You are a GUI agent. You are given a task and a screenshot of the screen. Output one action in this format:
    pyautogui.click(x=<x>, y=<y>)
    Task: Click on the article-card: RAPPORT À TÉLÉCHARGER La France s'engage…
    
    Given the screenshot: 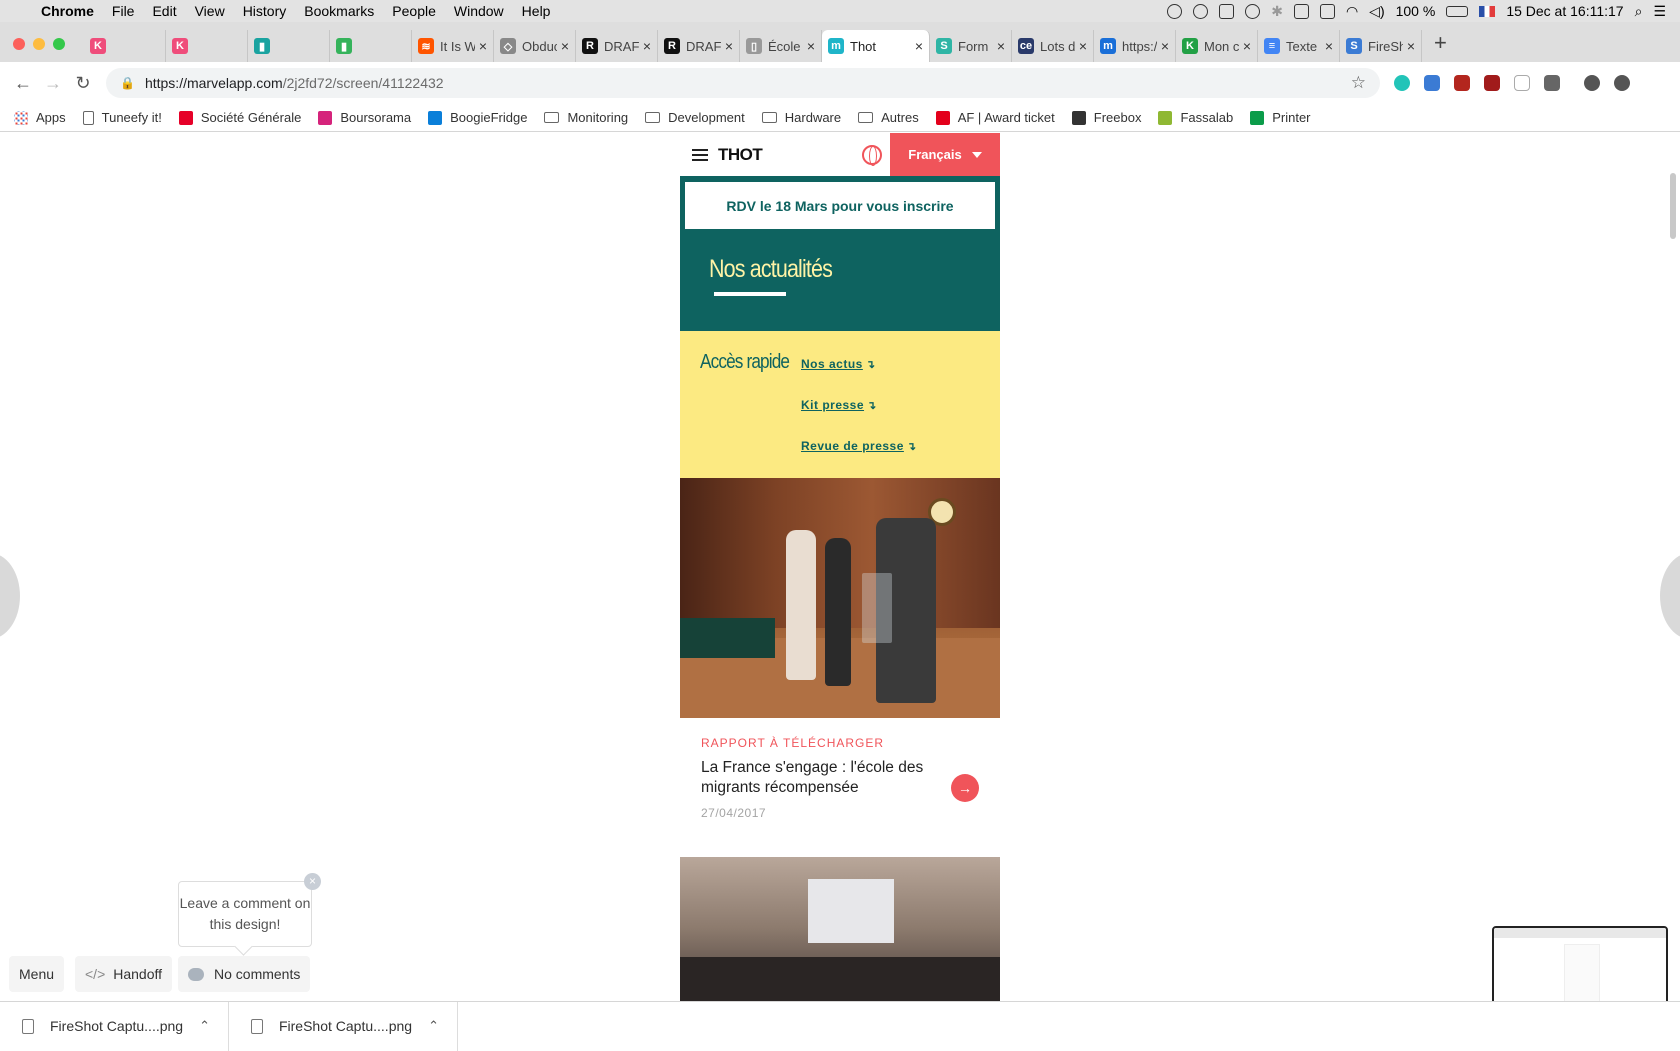 What is the action you would take?
    pyautogui.click(x=840, y=788)
    